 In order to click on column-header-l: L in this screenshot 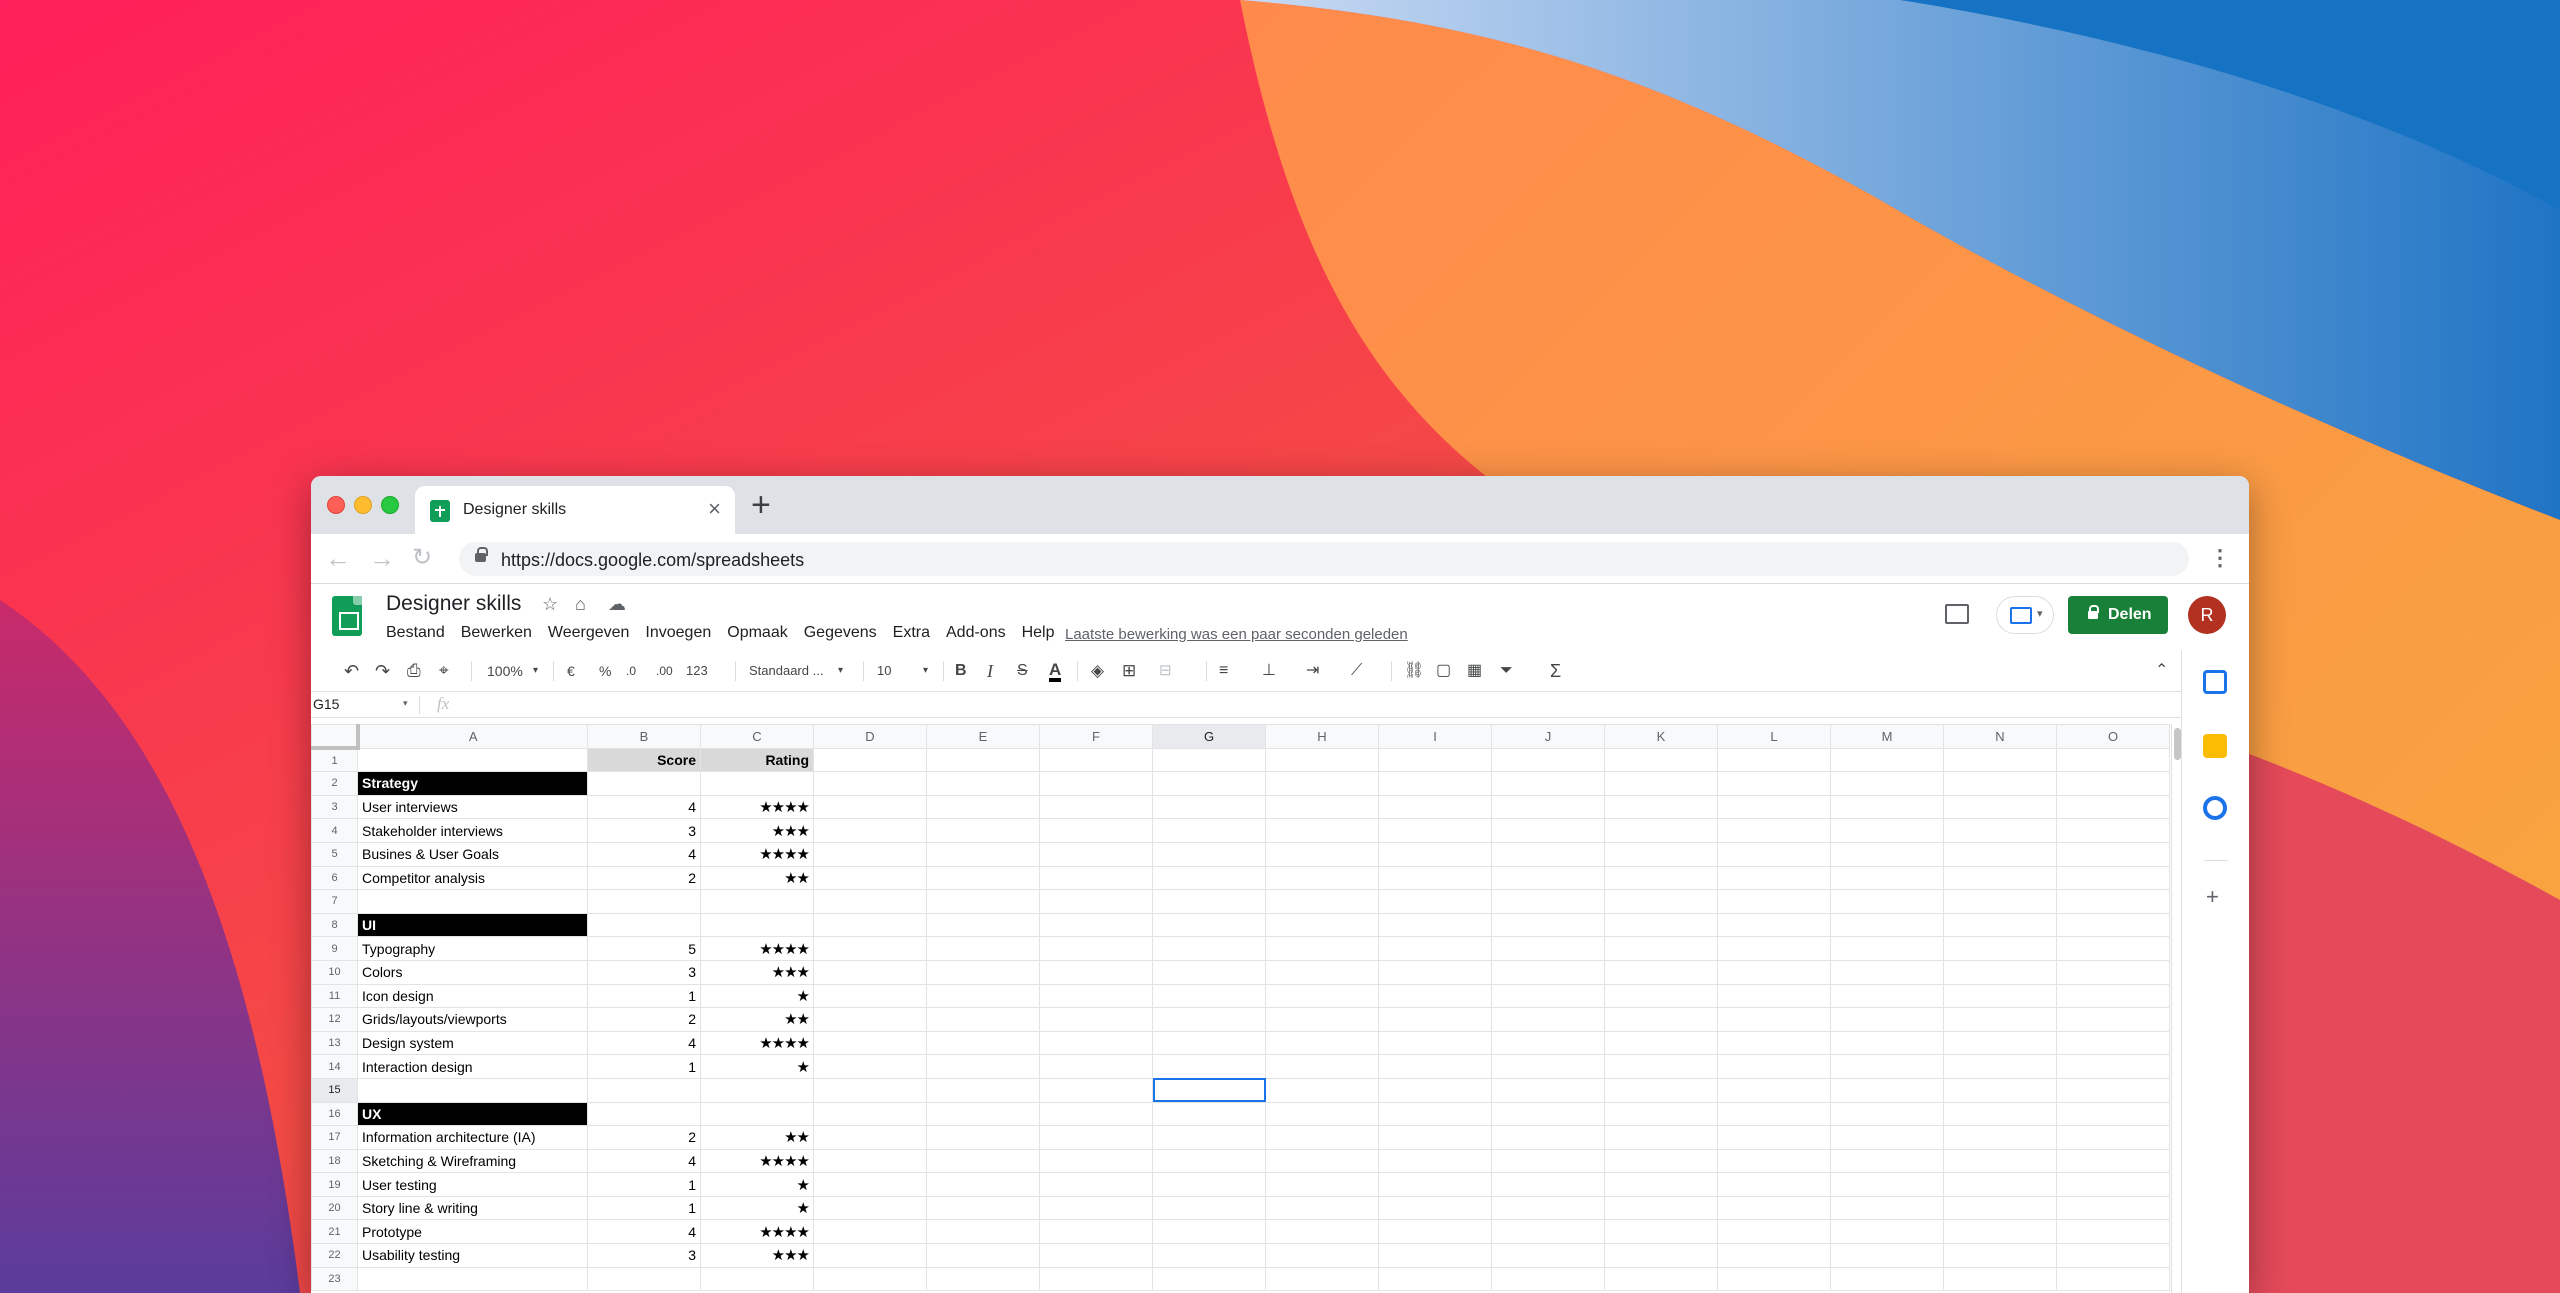, I will do `click(1774, 736)`.